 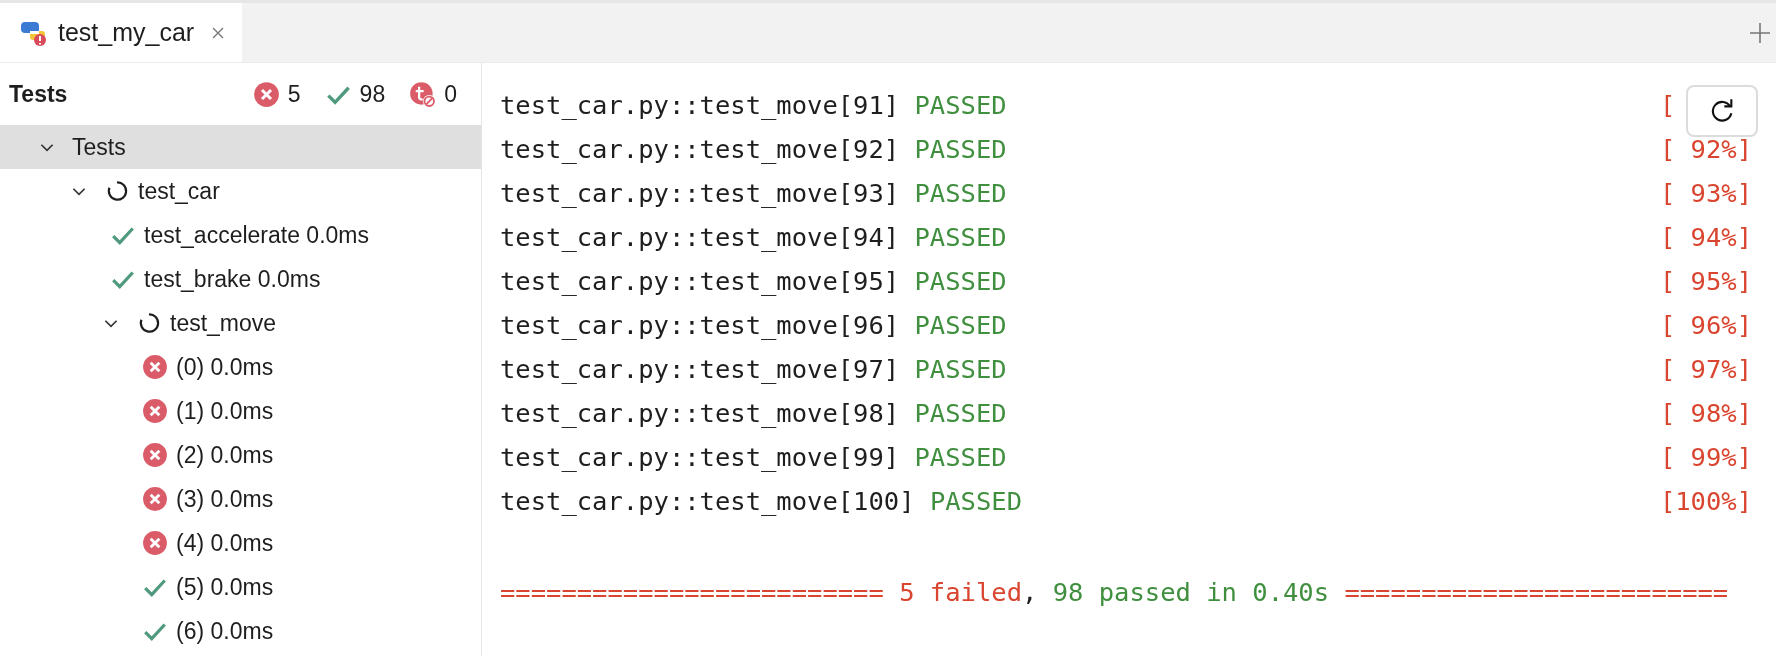 I want to click on progress-percent: [ 99%], so click(x=1705, y=457).